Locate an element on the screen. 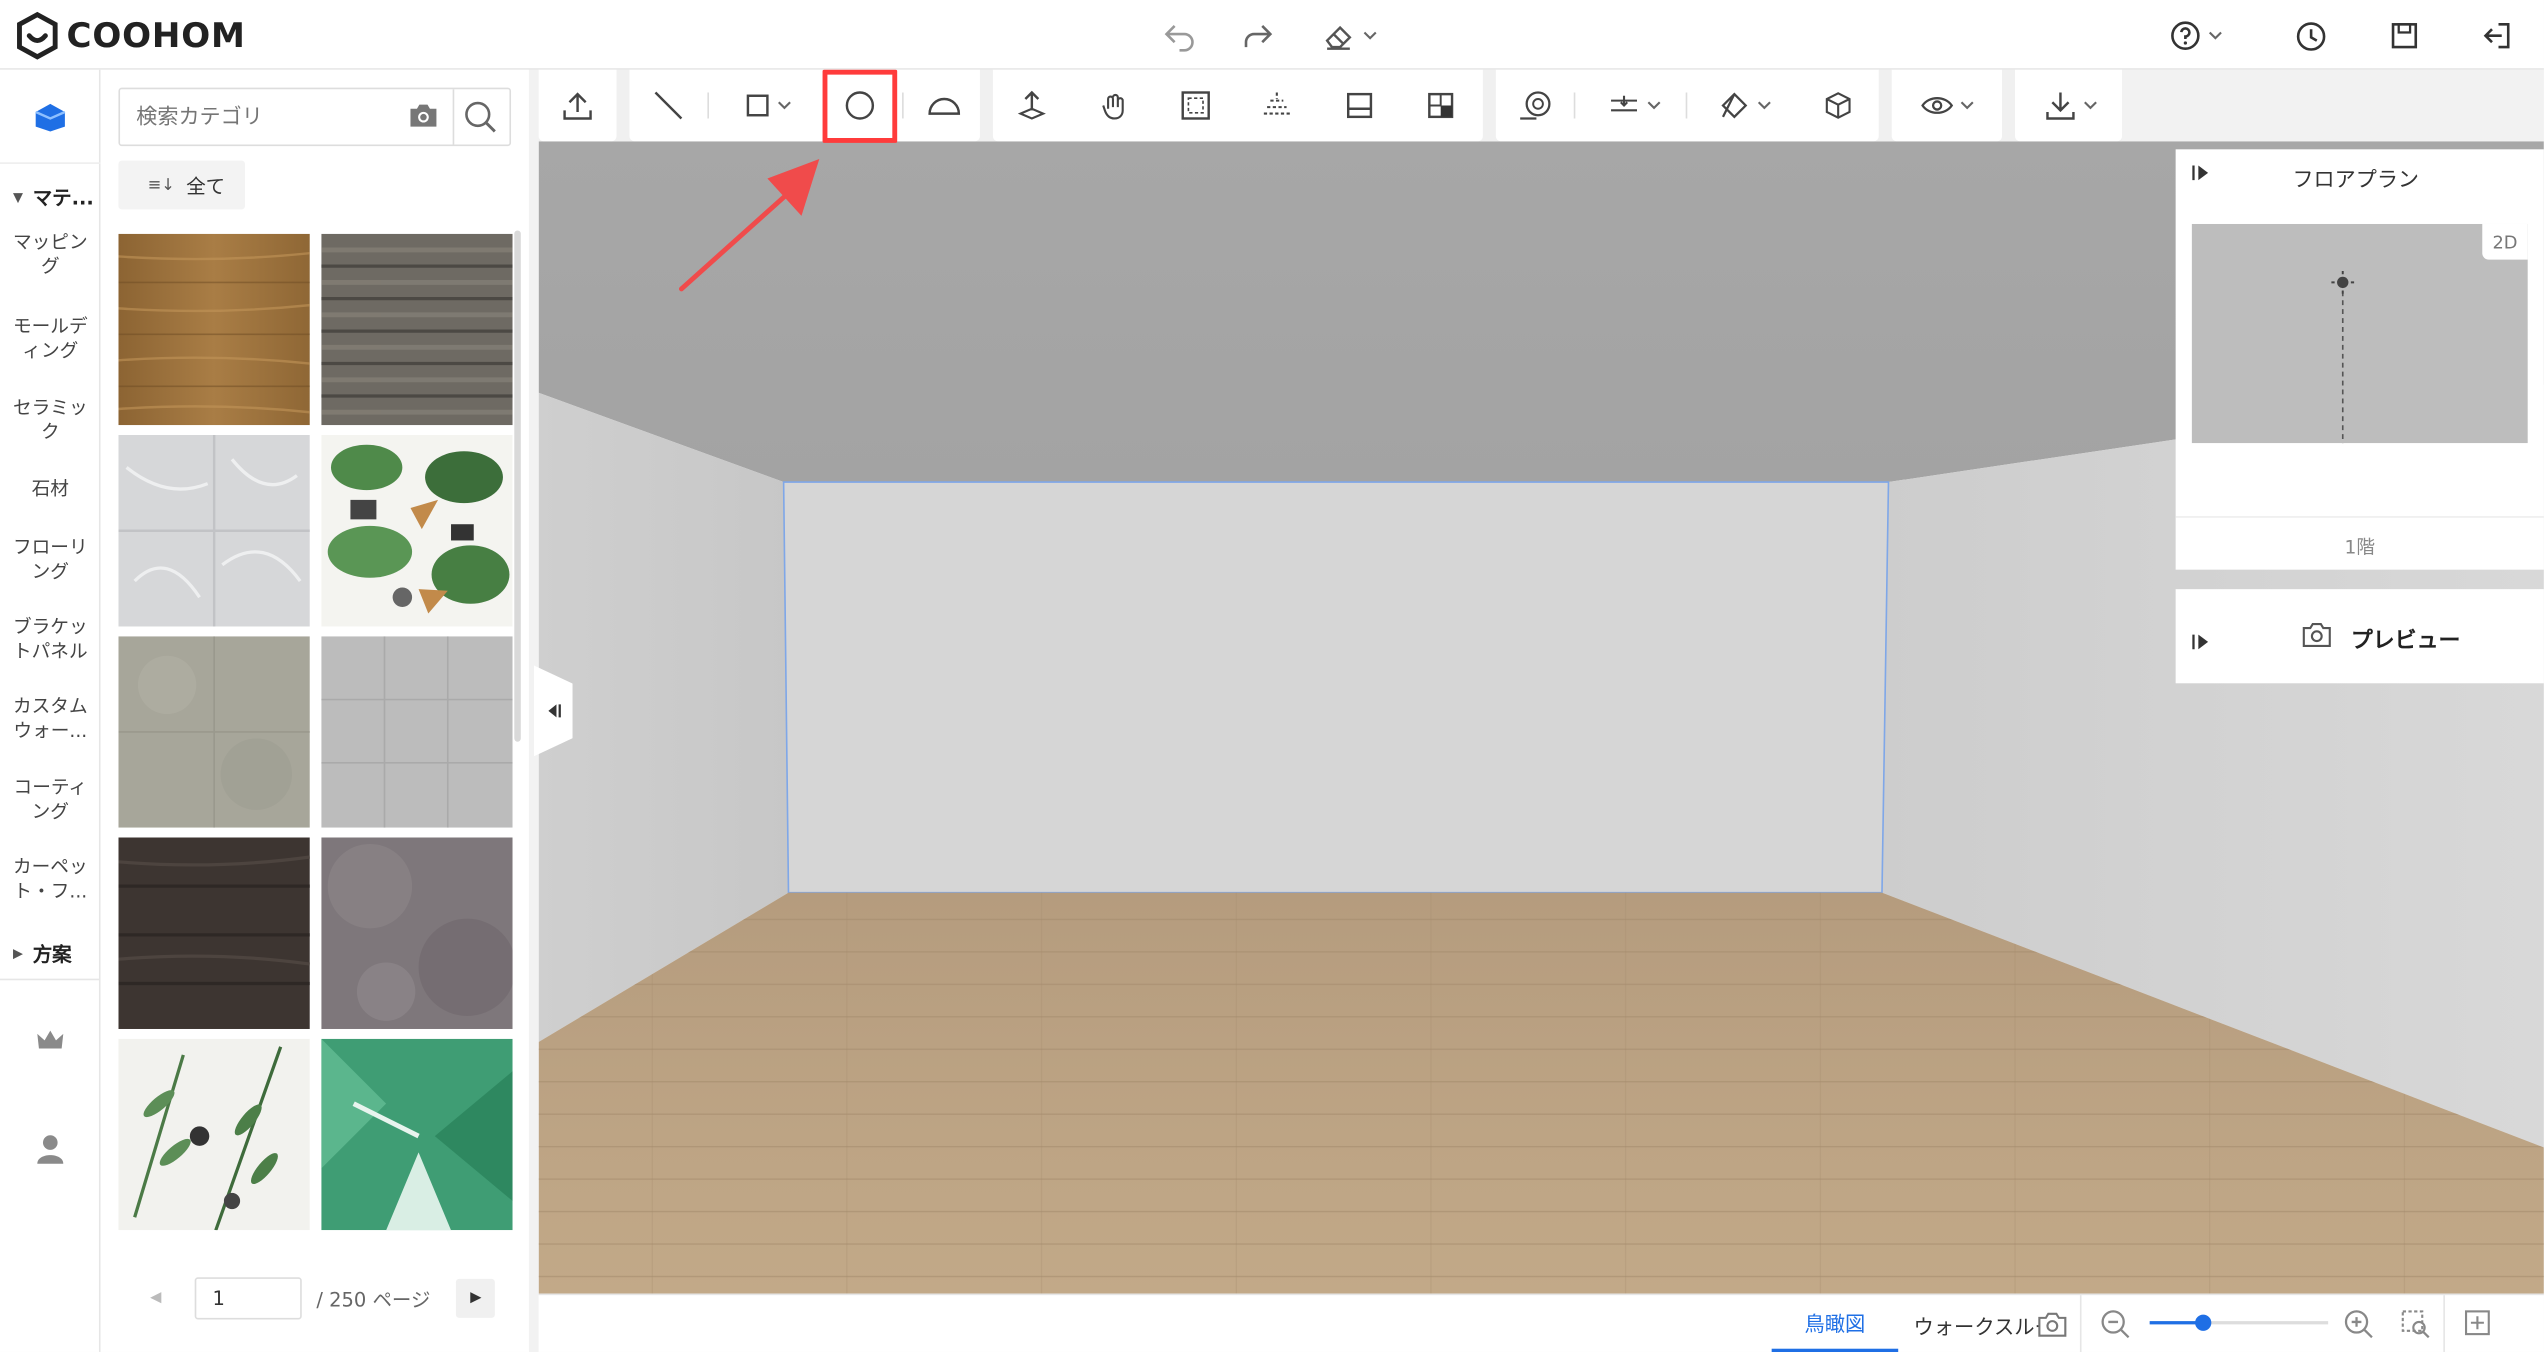 Image resolution: width=2544 pixels, height=1352 pixels. fullscreen-button is located at coordinates (2477, 1326).